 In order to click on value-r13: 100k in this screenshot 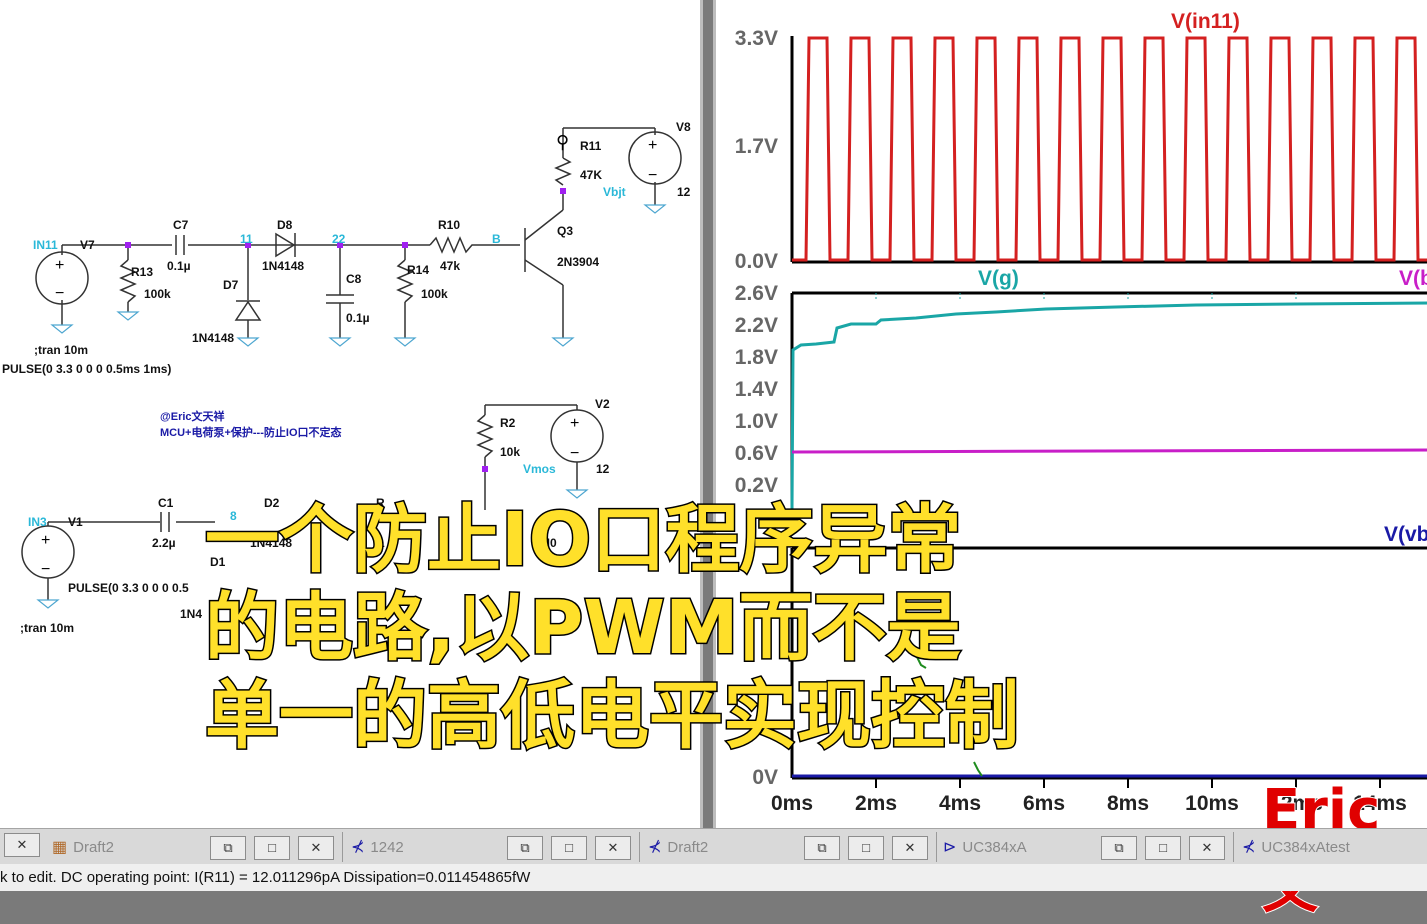, I will do `click(157, 294)`.